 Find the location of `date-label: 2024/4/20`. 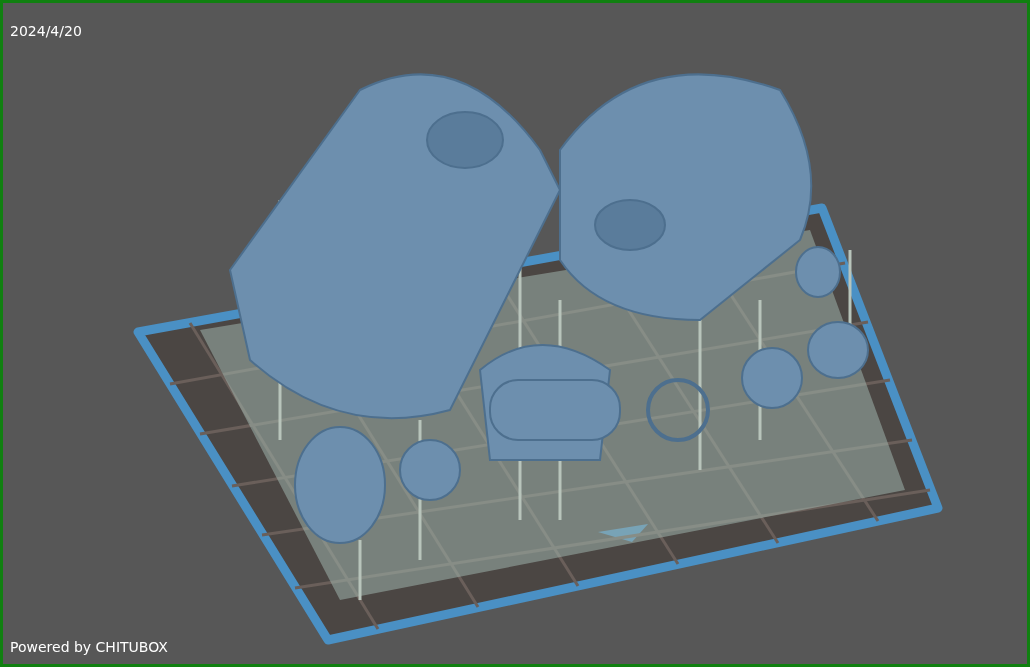

date-label: 2024/4/20 is located at coordinates (46, 31).